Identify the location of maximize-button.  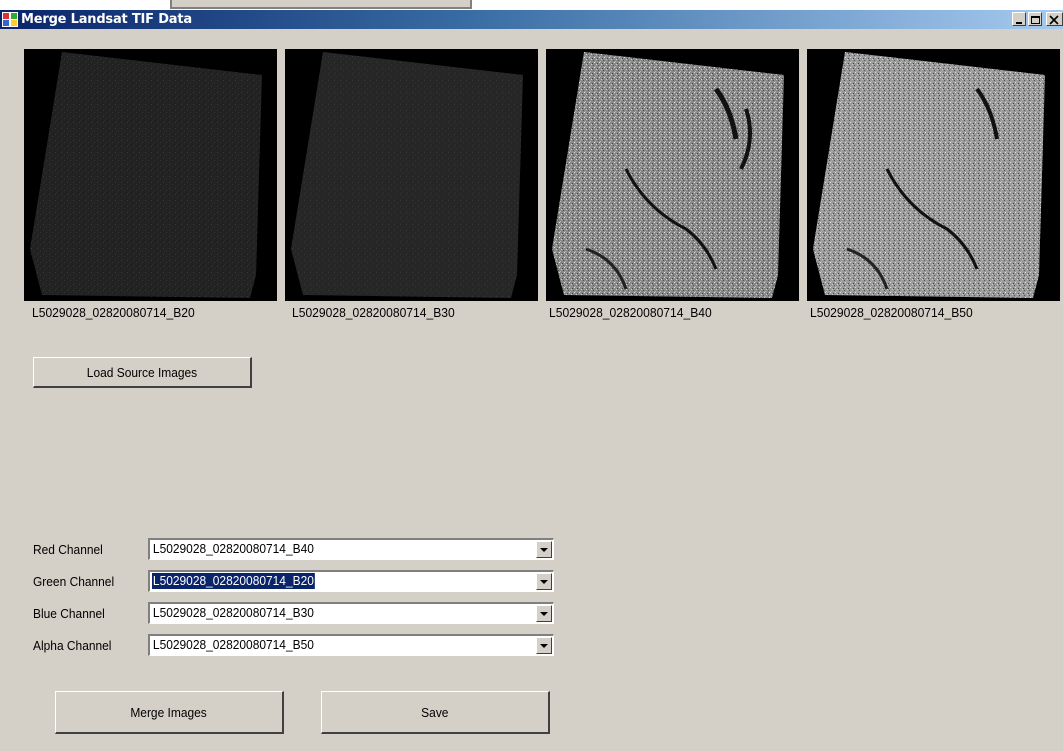
(1035, 19).